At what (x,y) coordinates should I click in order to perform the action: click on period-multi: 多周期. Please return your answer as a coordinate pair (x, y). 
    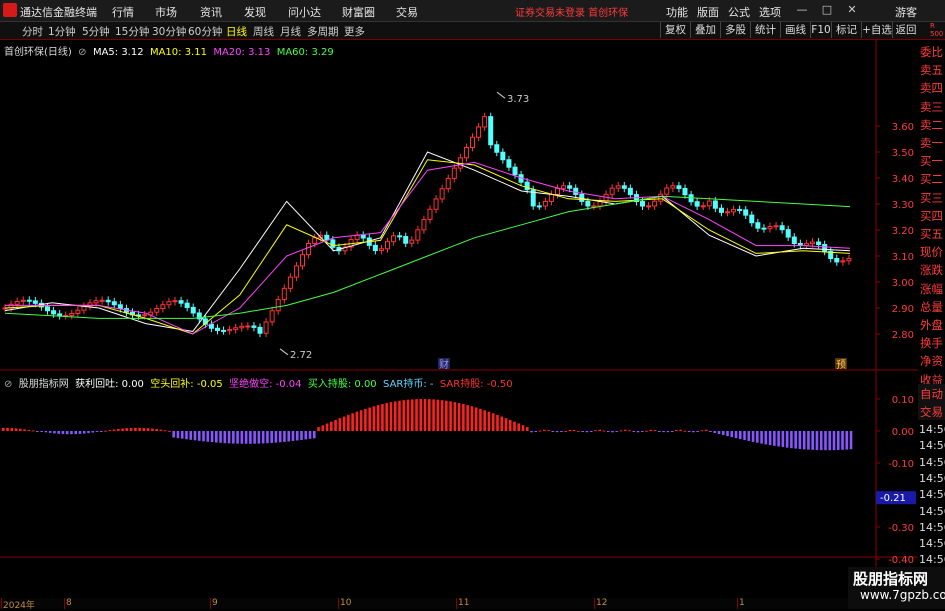
    Looking at the image, I should click on (323, 31).